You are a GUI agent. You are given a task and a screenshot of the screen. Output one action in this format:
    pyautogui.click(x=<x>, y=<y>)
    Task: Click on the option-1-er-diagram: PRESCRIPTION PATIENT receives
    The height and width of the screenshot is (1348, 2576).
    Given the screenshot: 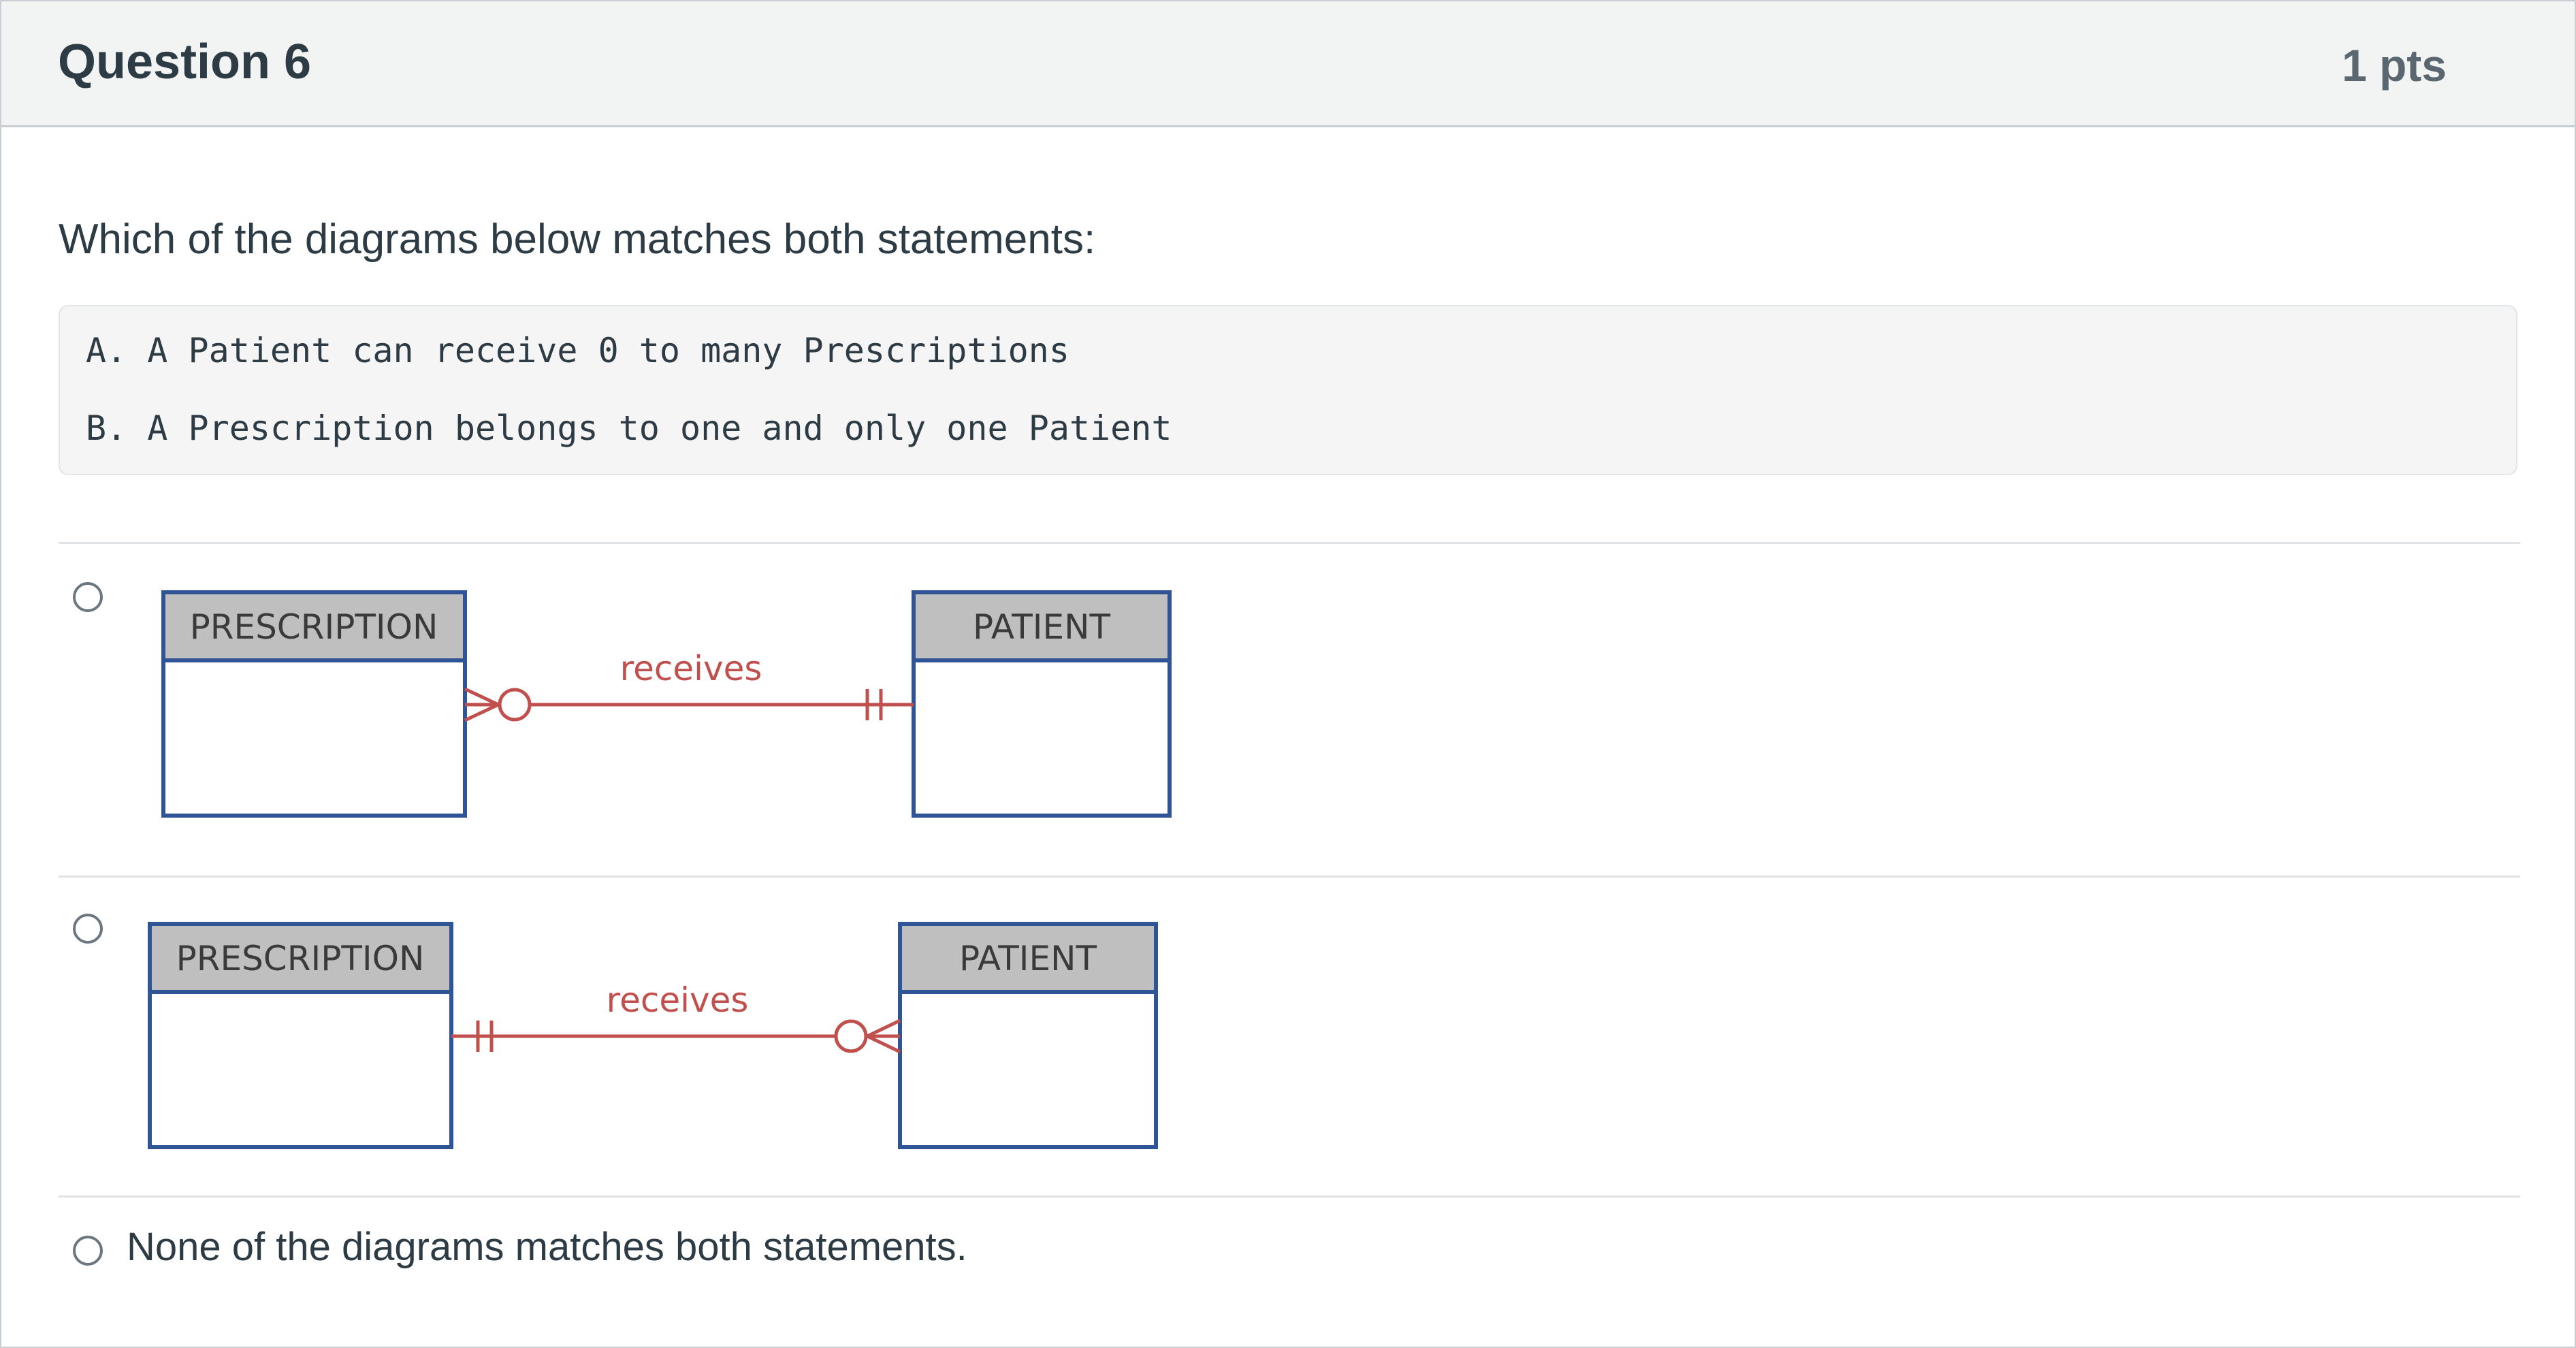 What is the action you would take?
    pyautogui.click(x=669, y=706)
    